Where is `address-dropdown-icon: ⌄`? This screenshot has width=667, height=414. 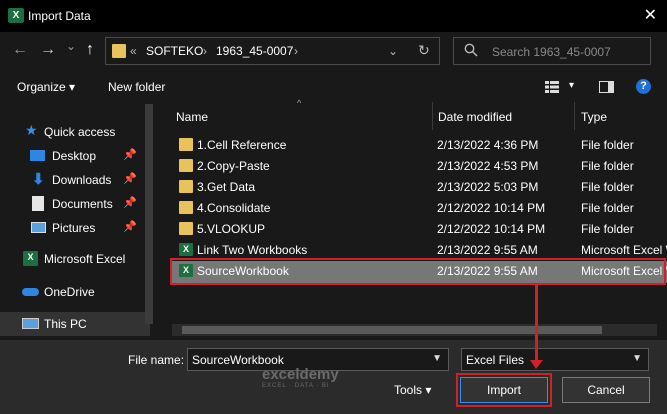 address-dropdown-icon: ⌄ is located at coordinates (393, 51).